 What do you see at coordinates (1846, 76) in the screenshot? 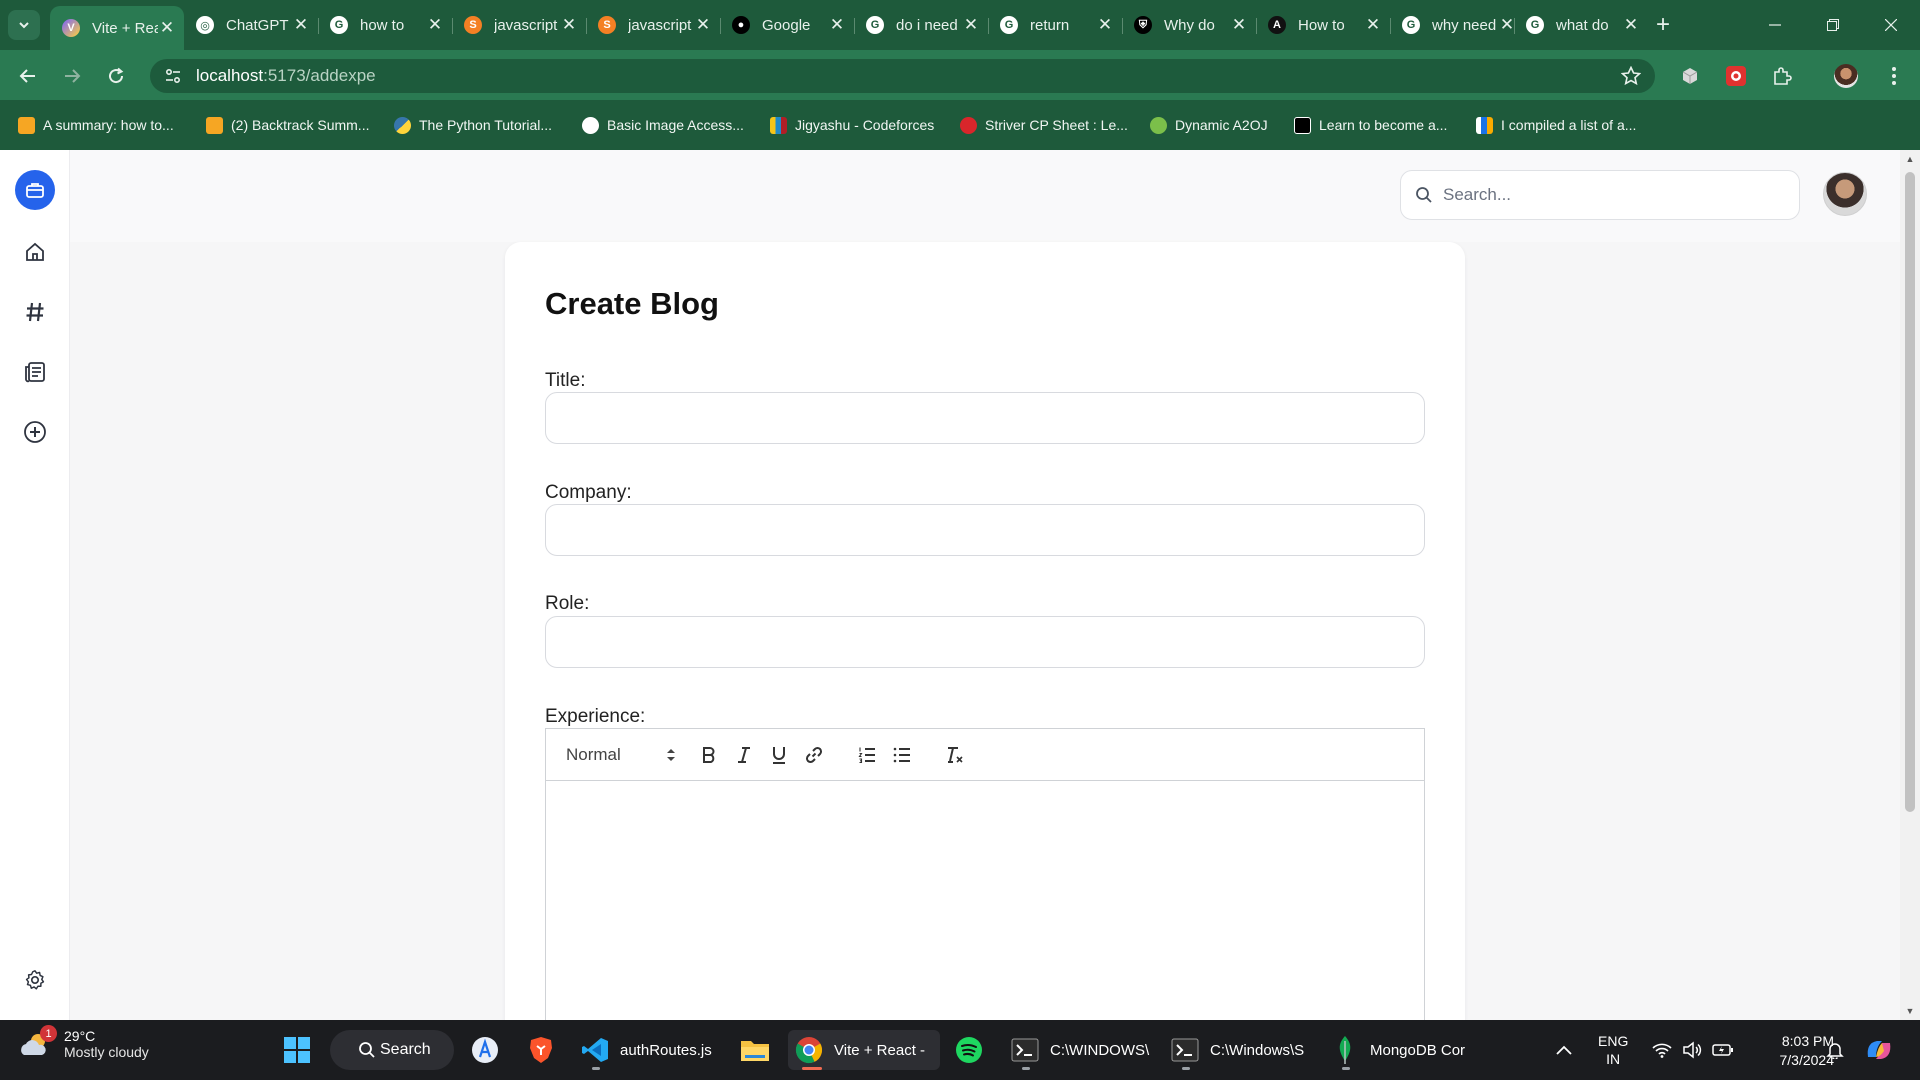
I see `profile-avatar` at bounding box center [1846, 76].